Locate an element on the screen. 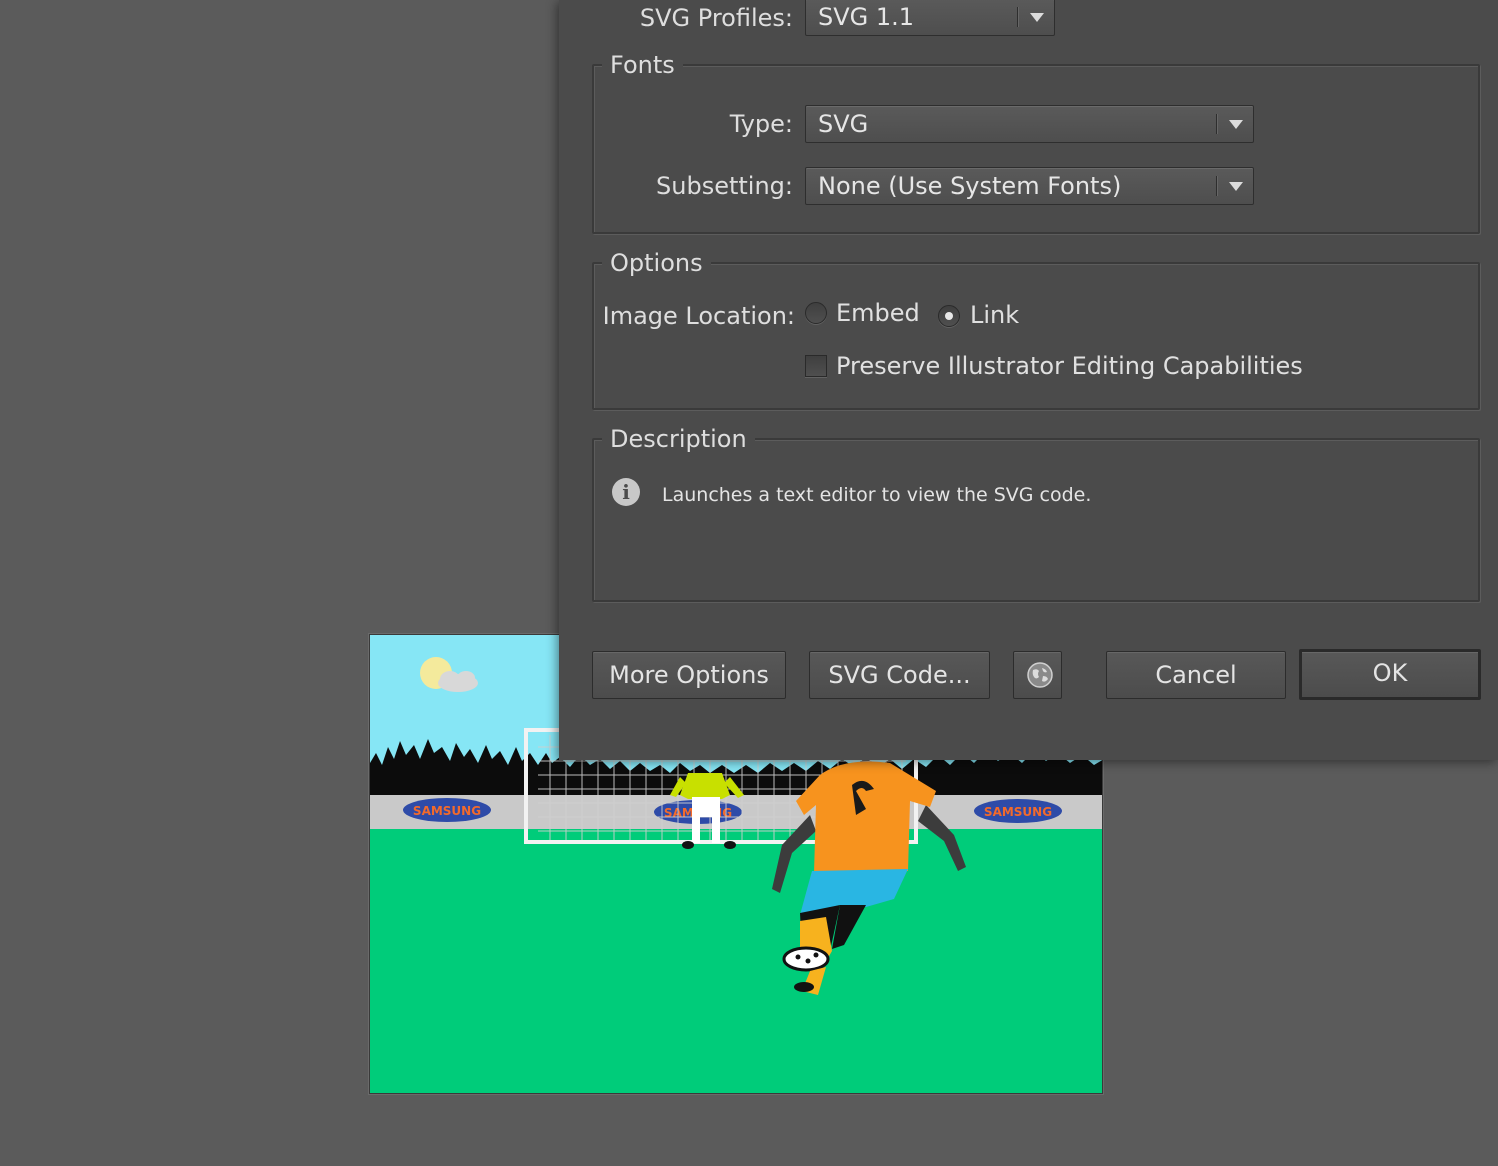 The width and height of the screenshot is (1498, 1166). preserve-editing-checkbox is located at coordinates (816, 366).